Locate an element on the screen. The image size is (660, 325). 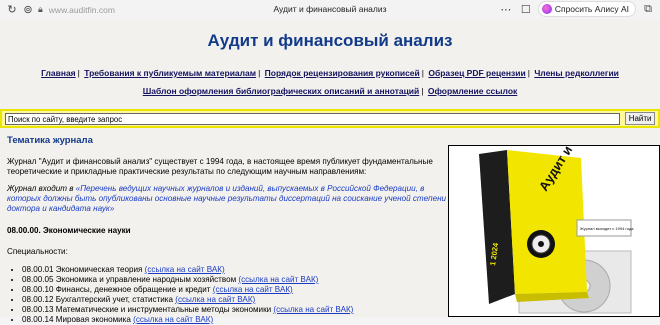
cover-title: Аудит и финансовый анализ is located at coordinates (592, 170).